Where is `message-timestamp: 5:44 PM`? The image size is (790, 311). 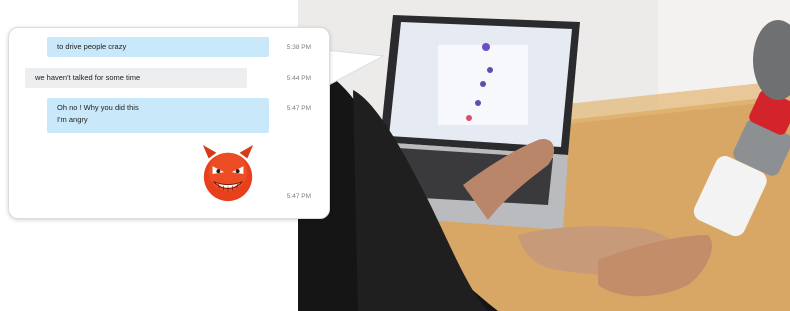 message-timestamp: 5:44 PM is located at coordinates (298, 78).